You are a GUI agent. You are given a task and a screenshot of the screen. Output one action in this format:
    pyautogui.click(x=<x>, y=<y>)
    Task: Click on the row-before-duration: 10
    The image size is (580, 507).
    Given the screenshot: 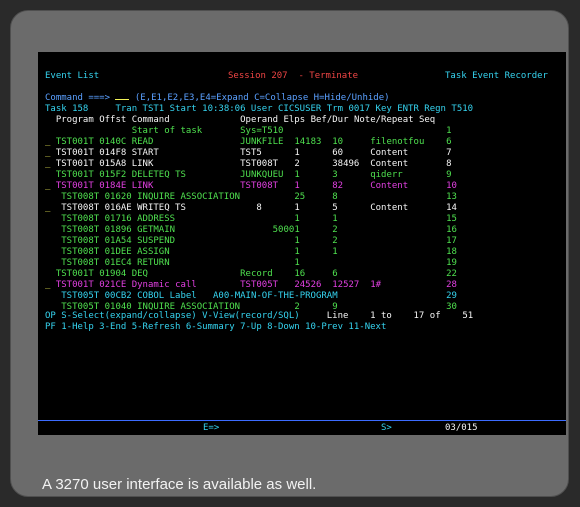 What is the action you would take?
    pyautogui.click(x=338, y=142)
    